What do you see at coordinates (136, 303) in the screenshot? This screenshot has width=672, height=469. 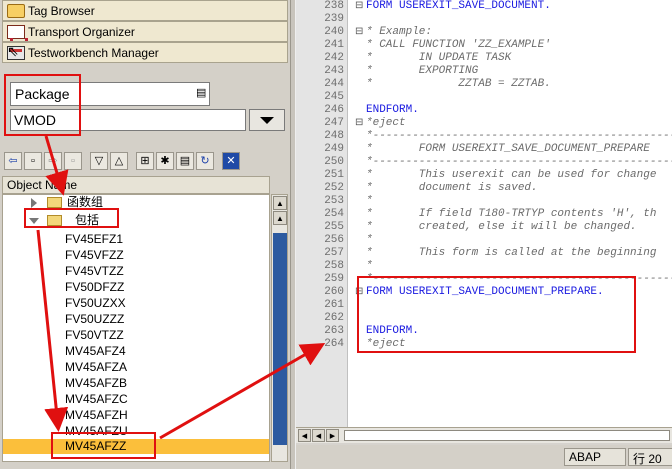 I see `tree-item: FV50UZXX` at bounding box center [136, 303].